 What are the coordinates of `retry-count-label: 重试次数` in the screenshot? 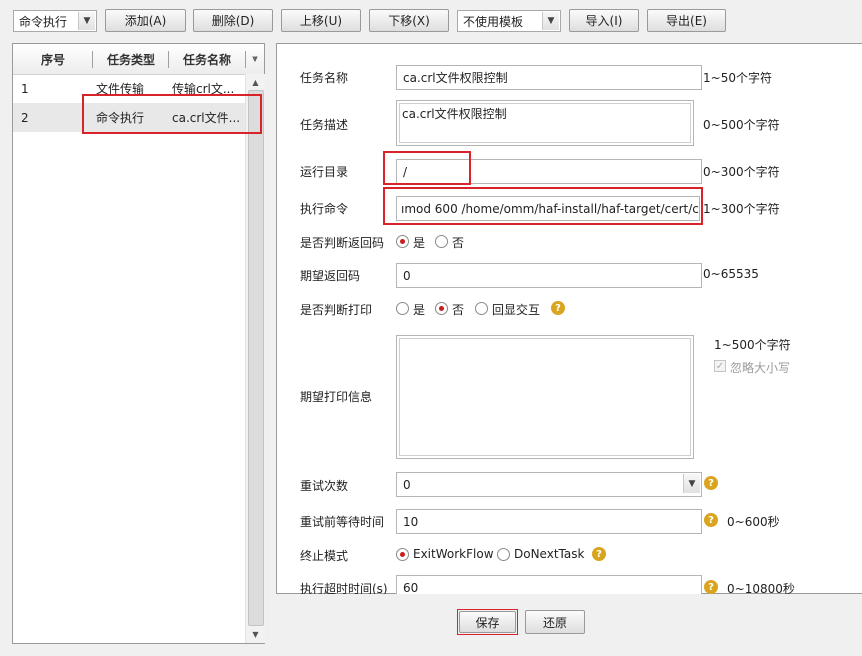 It's located at (324, 486).